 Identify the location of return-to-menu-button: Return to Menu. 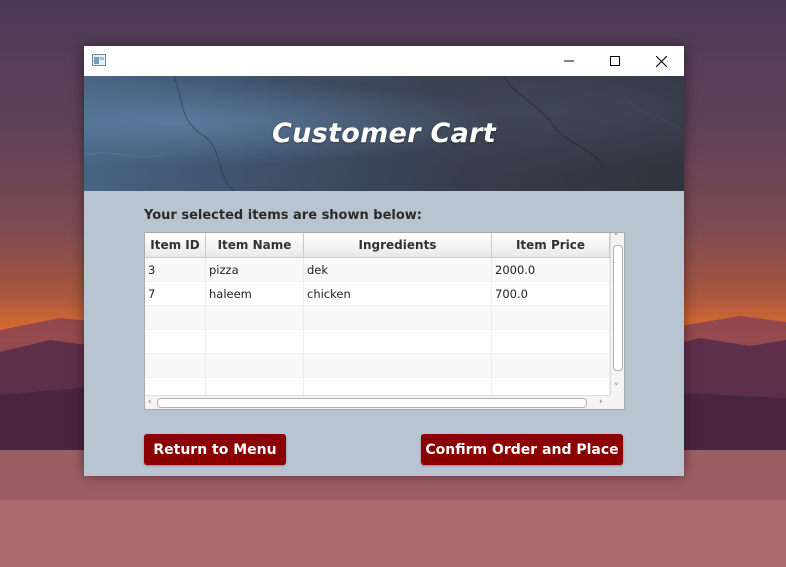
(215, 449).